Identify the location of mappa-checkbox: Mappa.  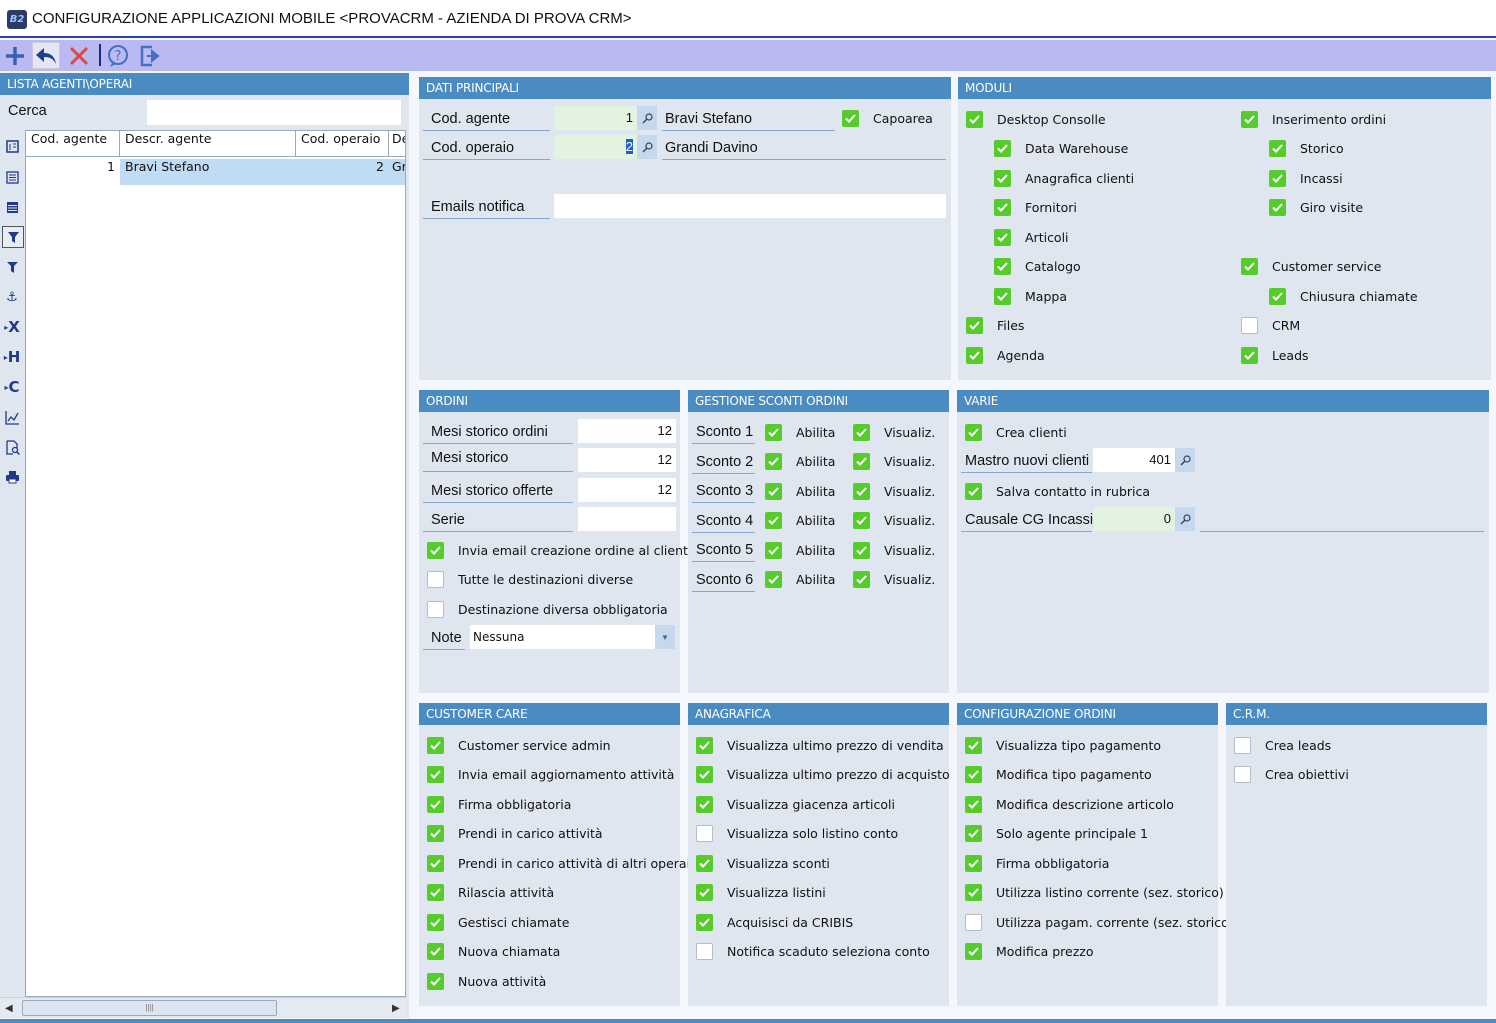
(1030, 296).